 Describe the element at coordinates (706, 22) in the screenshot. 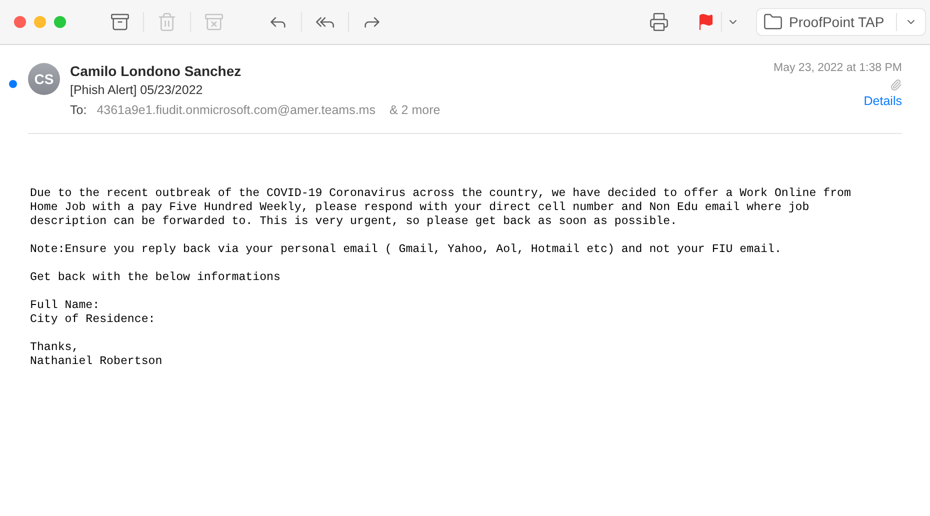

I see `flag-icon` at that location.